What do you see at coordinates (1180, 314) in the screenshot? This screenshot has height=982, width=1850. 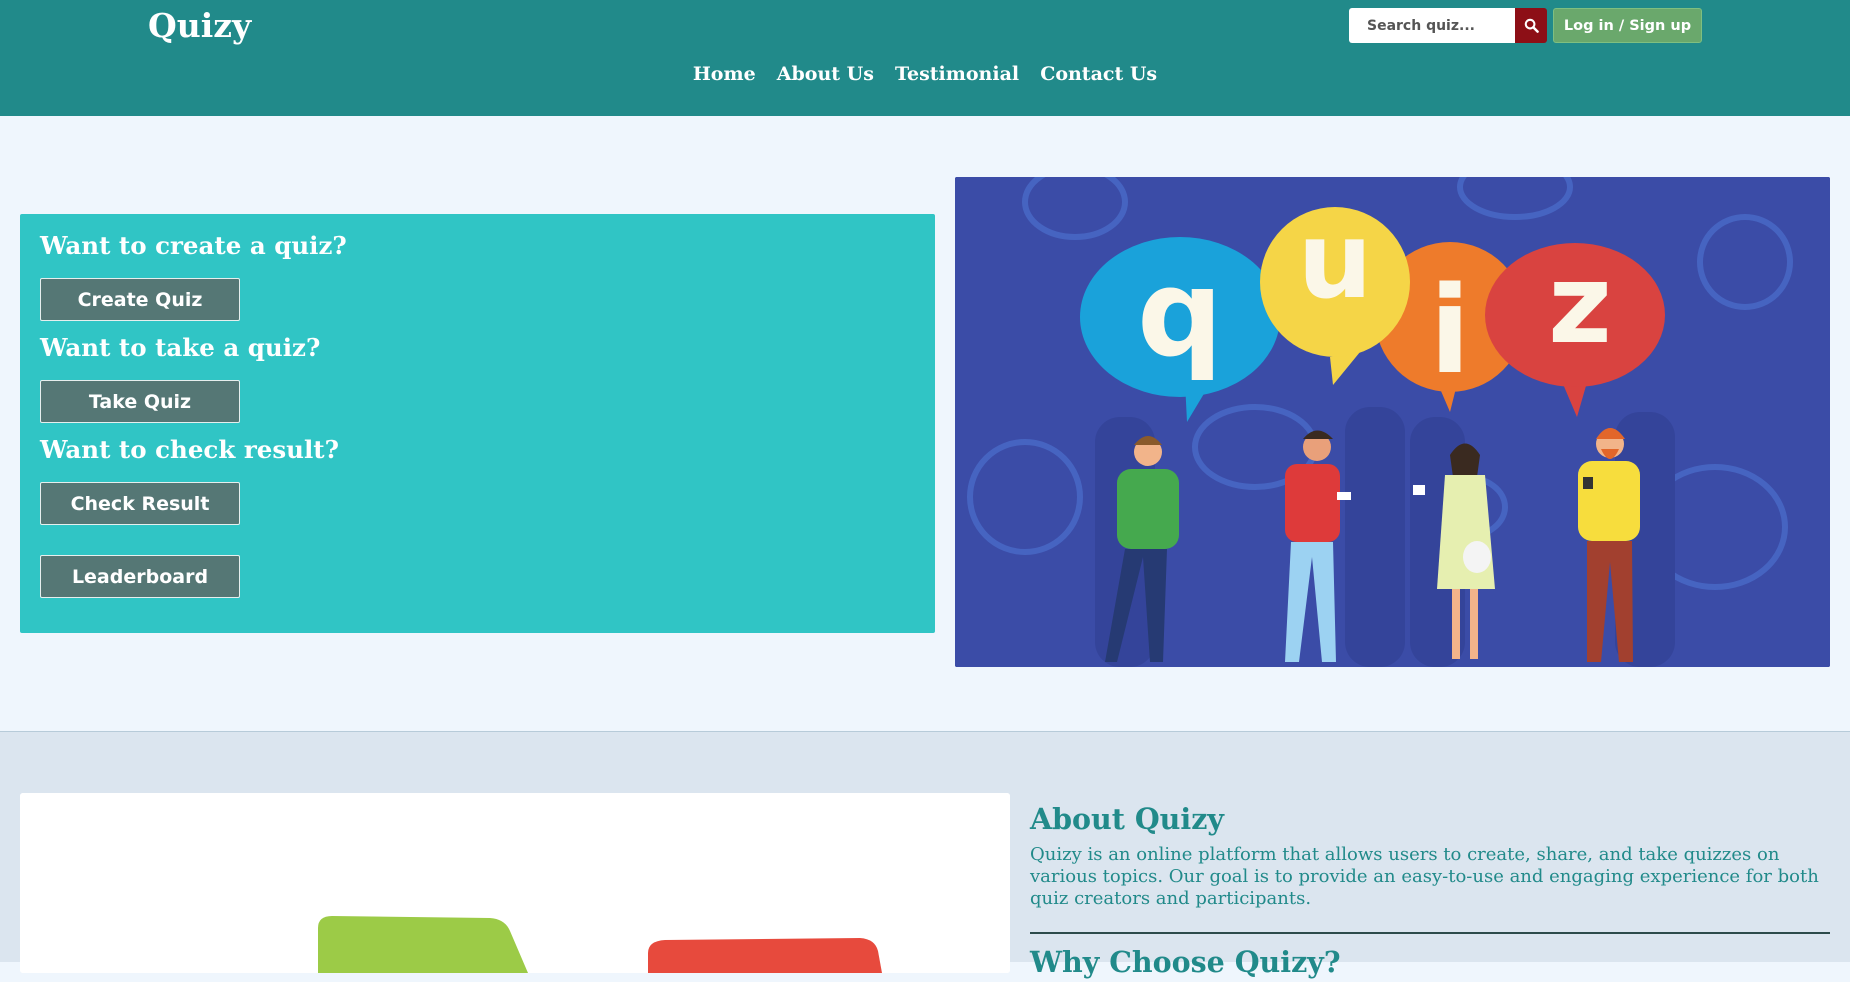 I see `letter-q: q` at bounding box center [1180, 314].